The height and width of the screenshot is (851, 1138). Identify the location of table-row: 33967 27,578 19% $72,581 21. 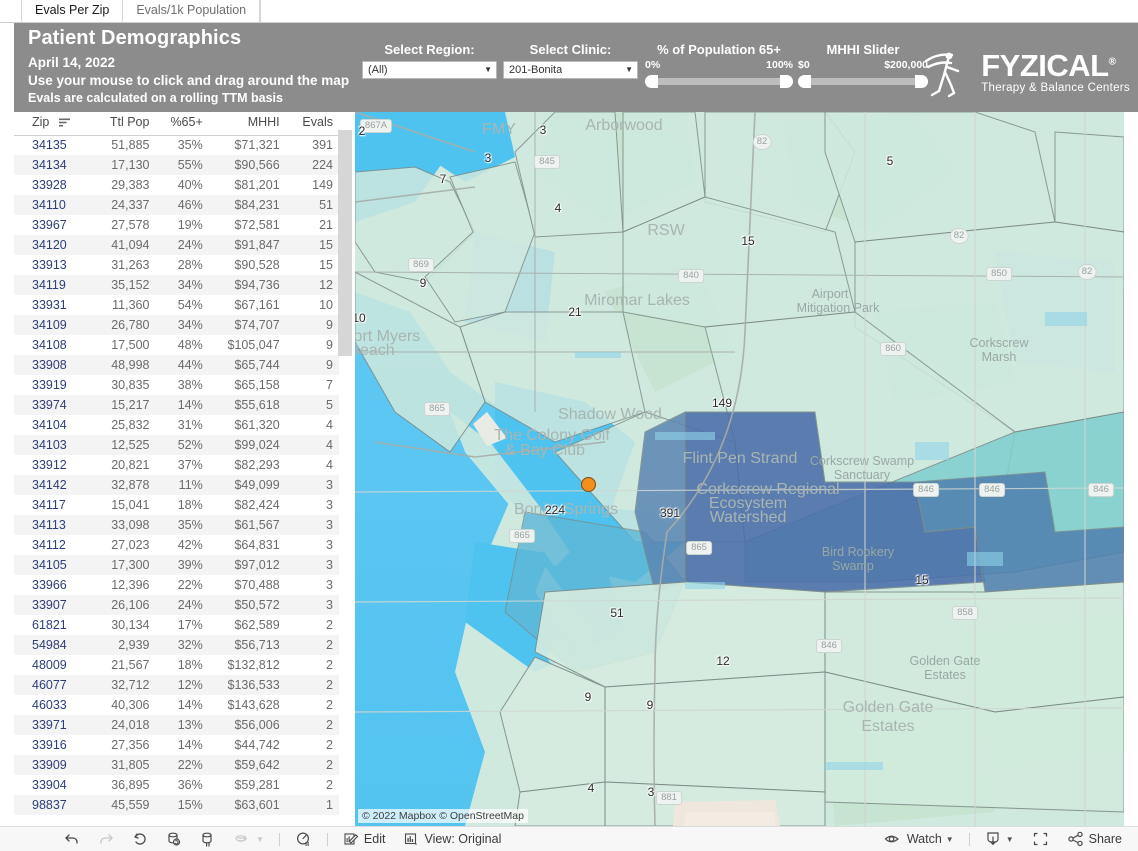
(176, 225).